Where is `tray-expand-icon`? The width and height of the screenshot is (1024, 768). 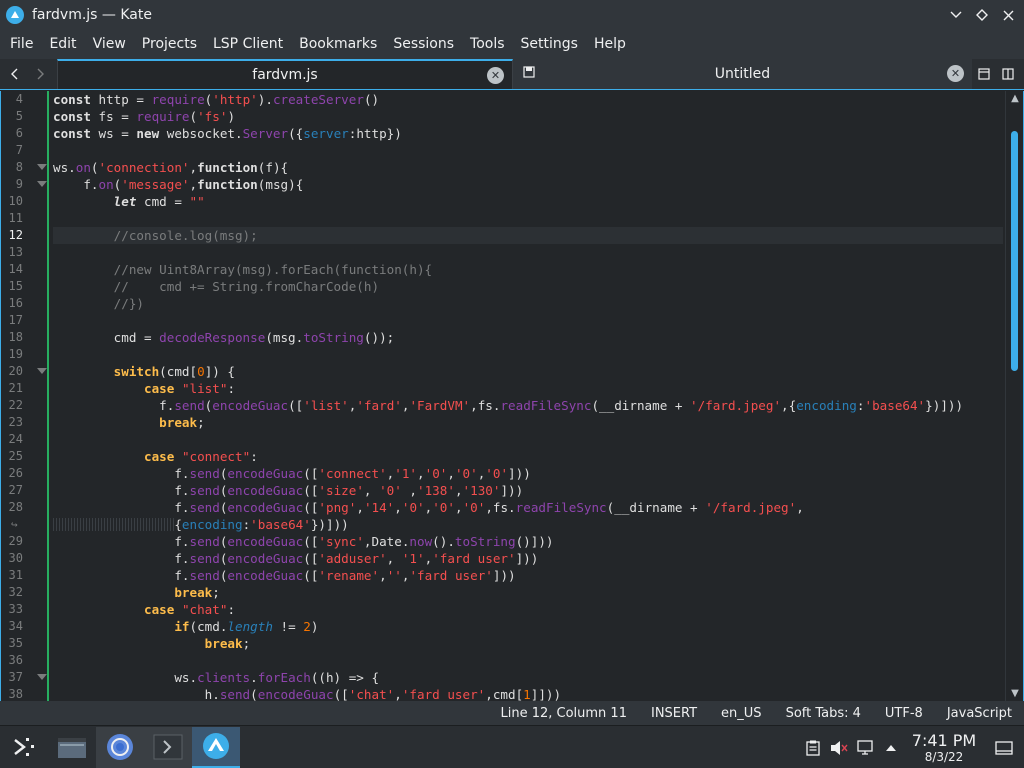 tray-expand-icon is located at coordinates (891, 748).